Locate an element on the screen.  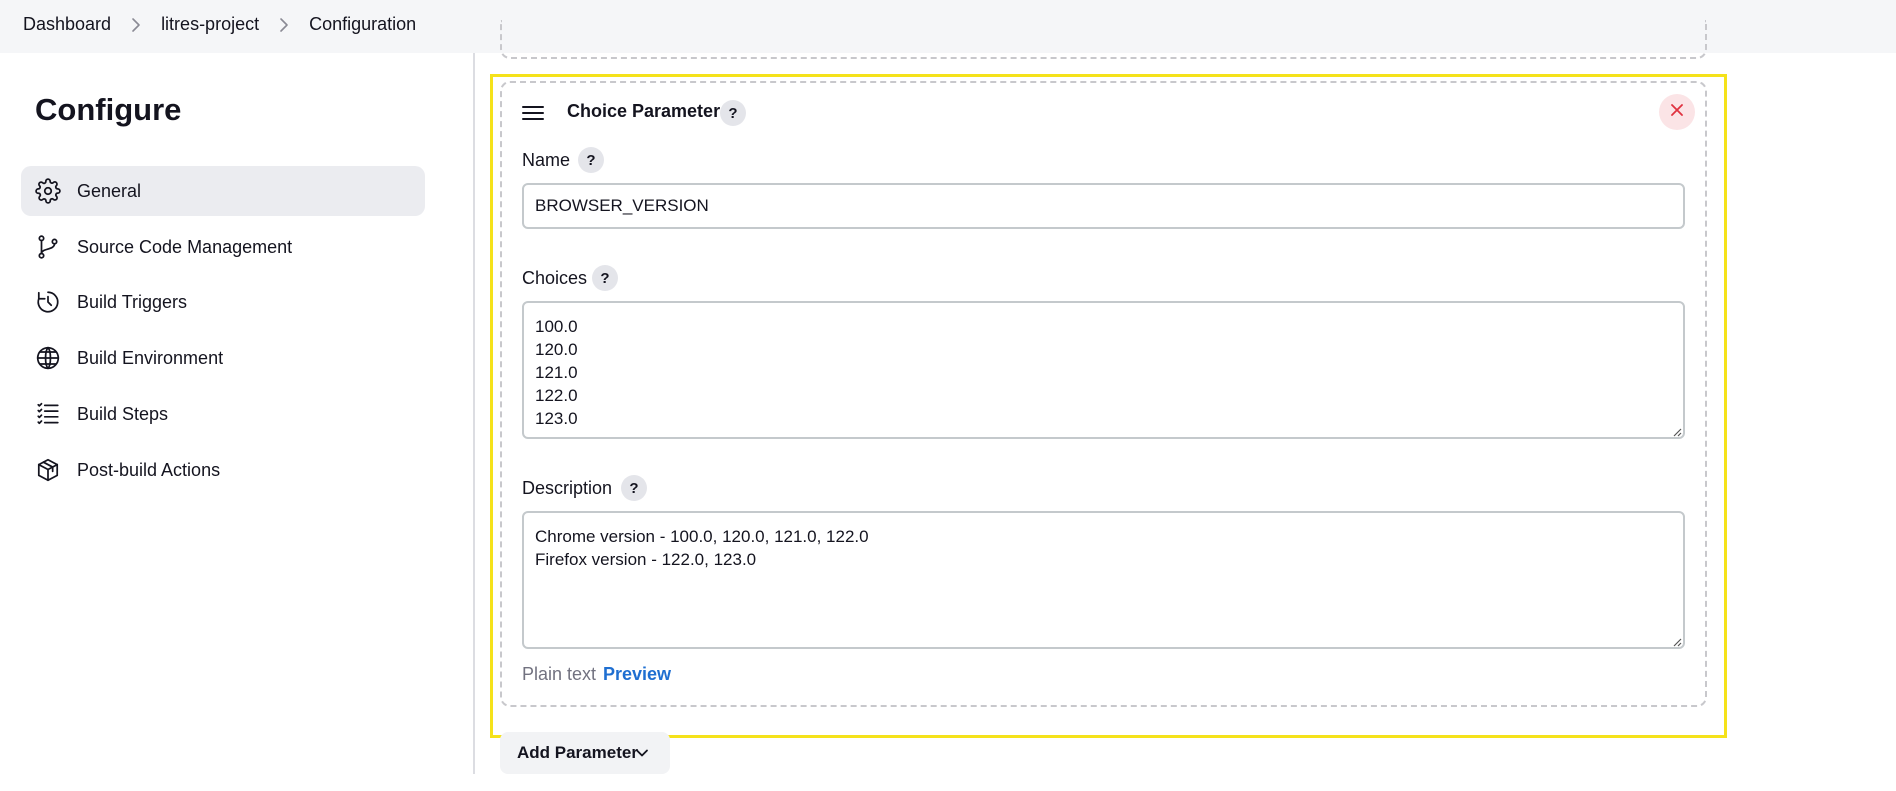
sidebar-item-label: Source Code Management is located at coordinates (185, 246).